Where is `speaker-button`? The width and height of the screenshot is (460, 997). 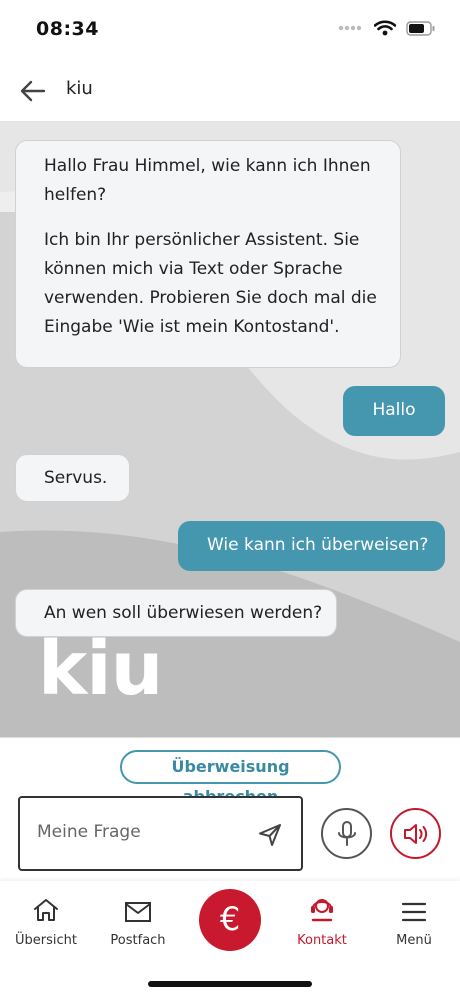
speaker-button is located at coordinates (415, 833).